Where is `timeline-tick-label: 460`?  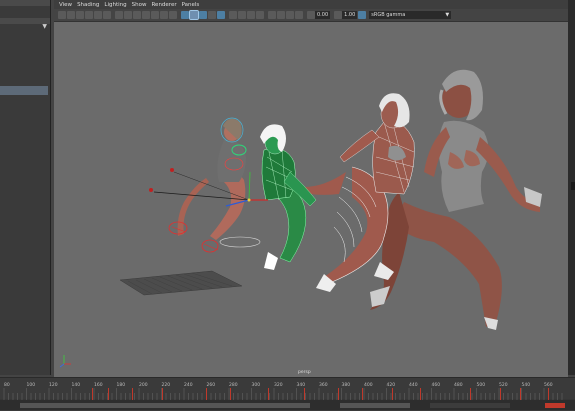 timeline-tick-label: 460 is located at coordinates (436, 385).